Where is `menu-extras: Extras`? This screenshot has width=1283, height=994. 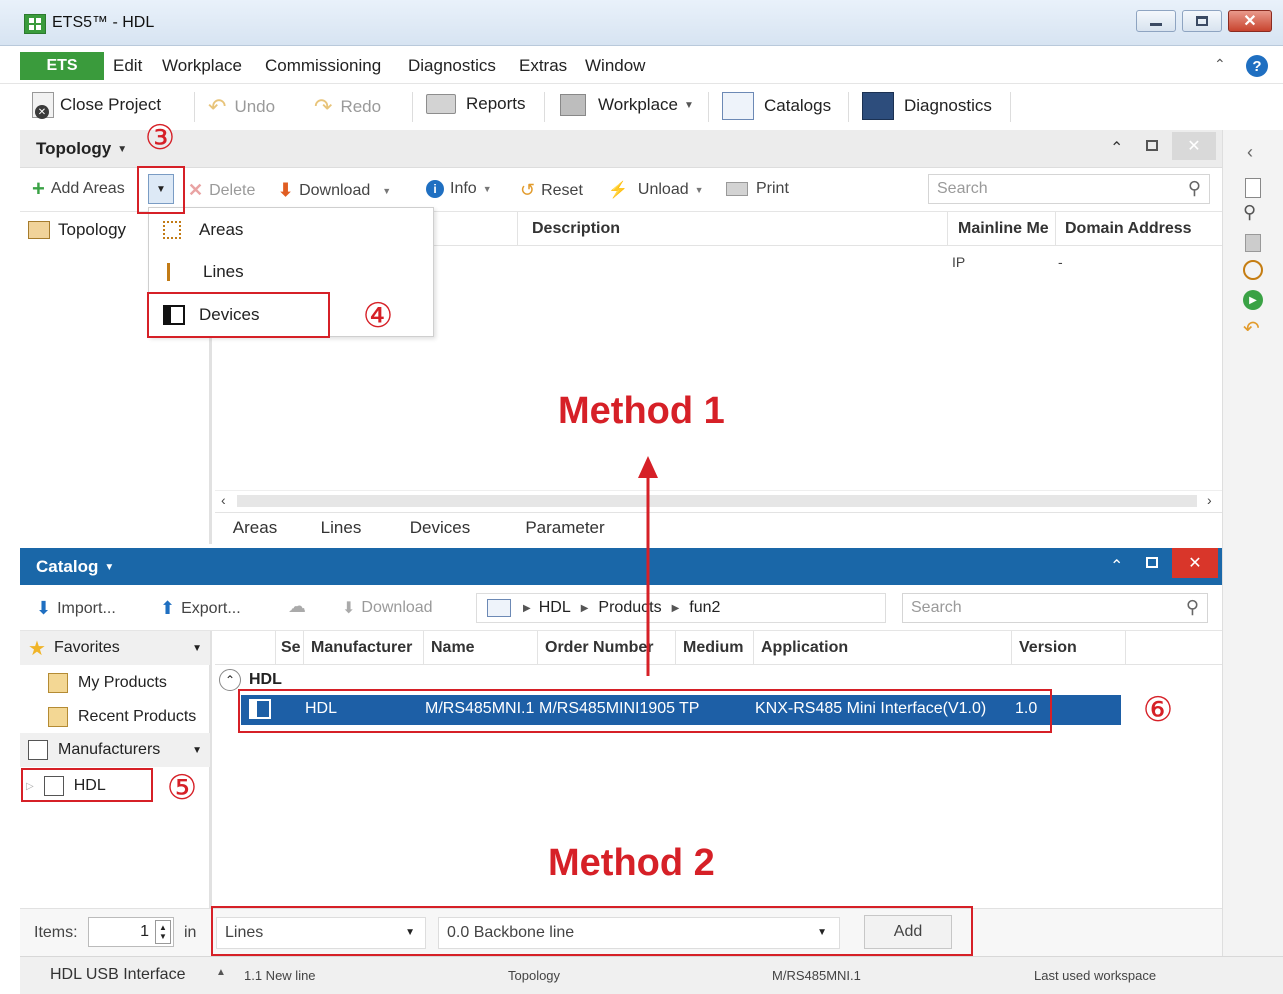
menu-extras: Extras is located at coordinates (543, 66).